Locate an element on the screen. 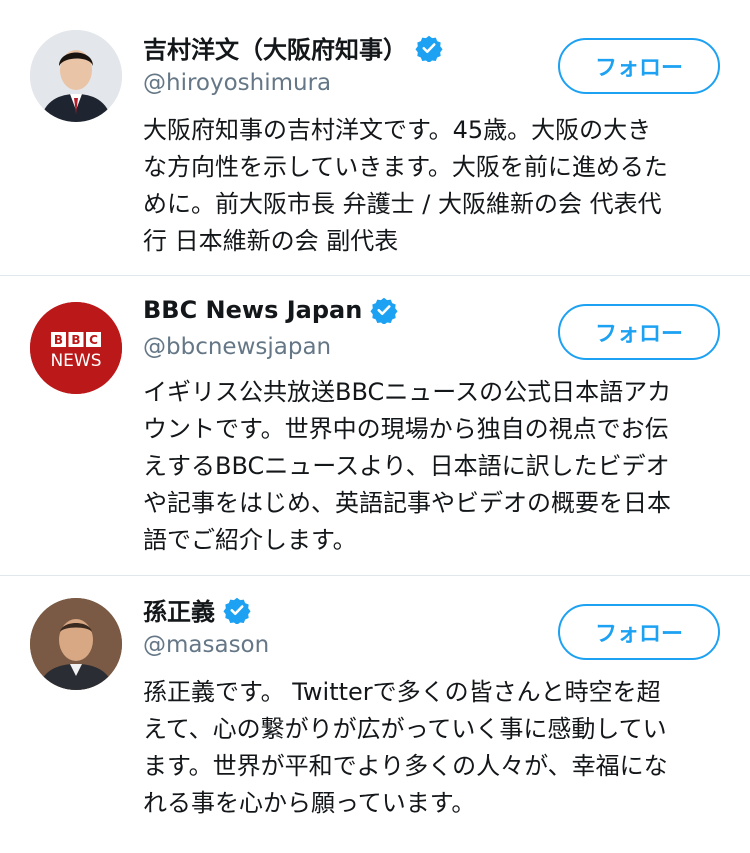 This screenshot has width=750, height=853. display-name: 孫正義 is located at coordinates (179, 609).